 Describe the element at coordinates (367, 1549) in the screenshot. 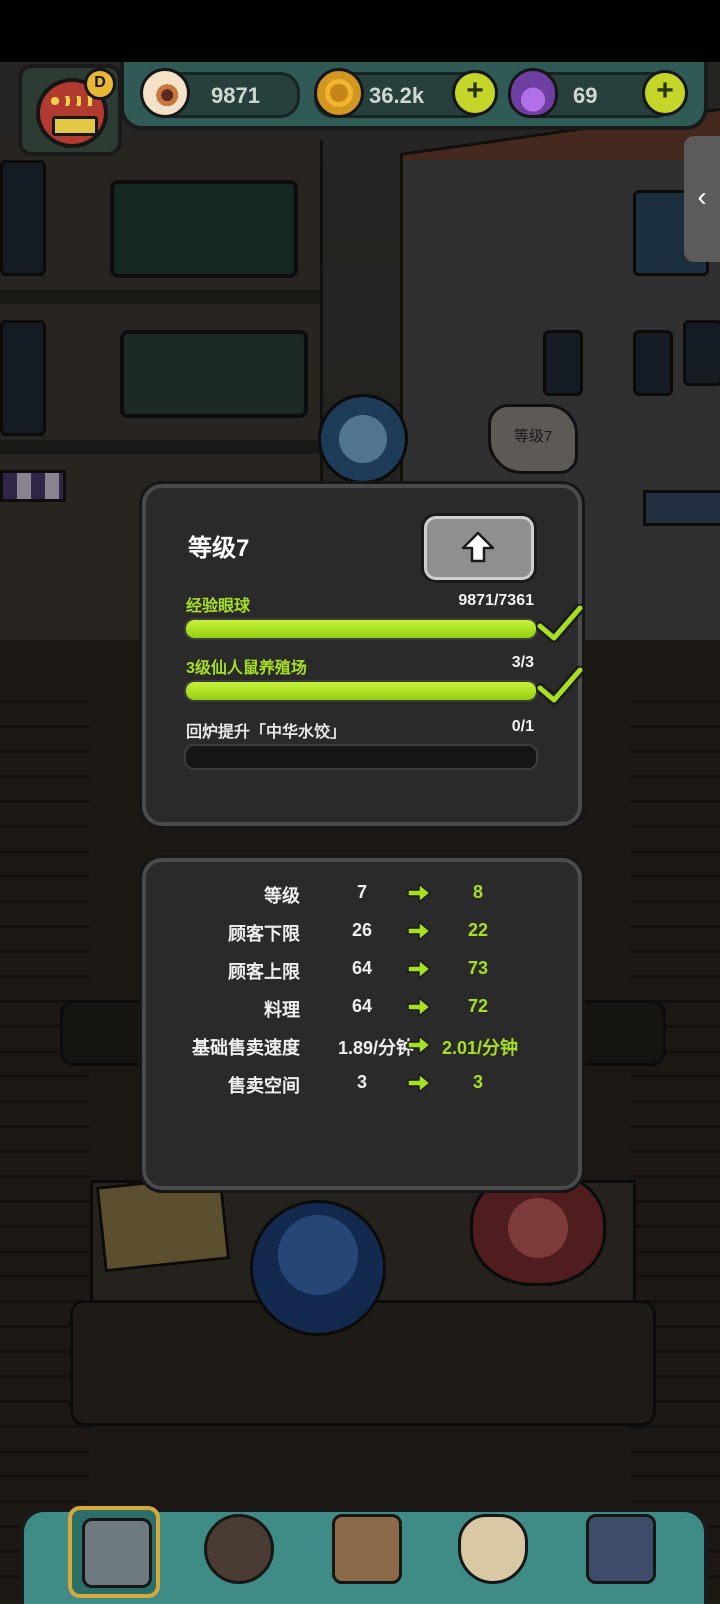

I see `recipe-book-icon` at that location.